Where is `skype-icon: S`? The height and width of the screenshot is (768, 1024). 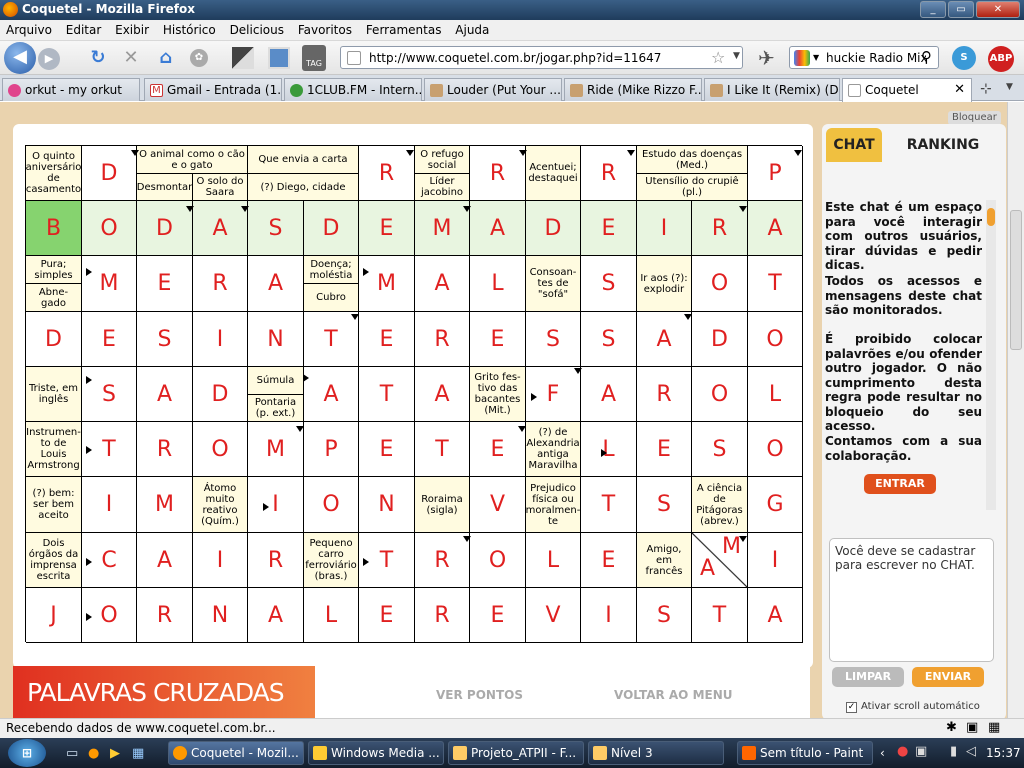
skype-icon: S is located at coordinates (964, 58).